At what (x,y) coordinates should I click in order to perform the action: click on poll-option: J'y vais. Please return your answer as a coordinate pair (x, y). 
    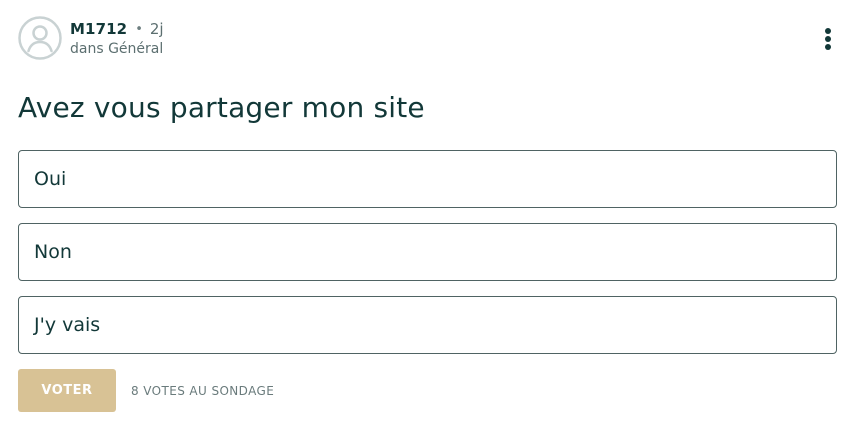
    Looking at the image, I should click on (427, 325).